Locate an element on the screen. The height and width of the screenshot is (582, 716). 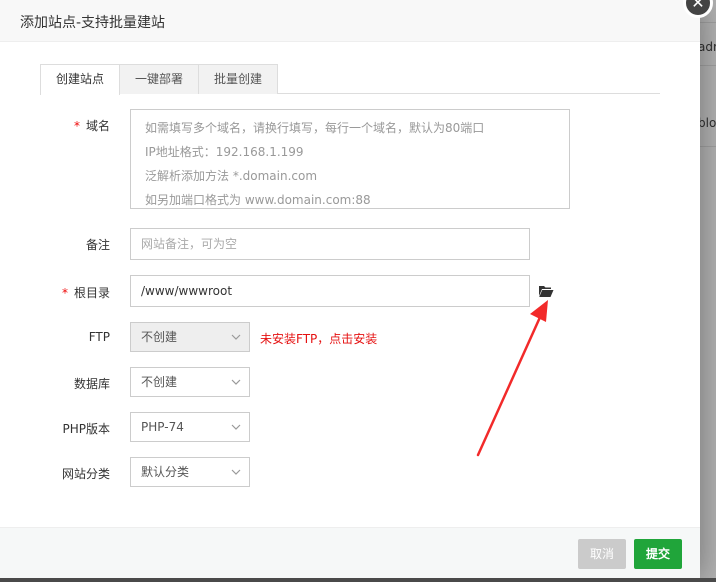
database-select: 不创建 is located at coordinates (190, 382).